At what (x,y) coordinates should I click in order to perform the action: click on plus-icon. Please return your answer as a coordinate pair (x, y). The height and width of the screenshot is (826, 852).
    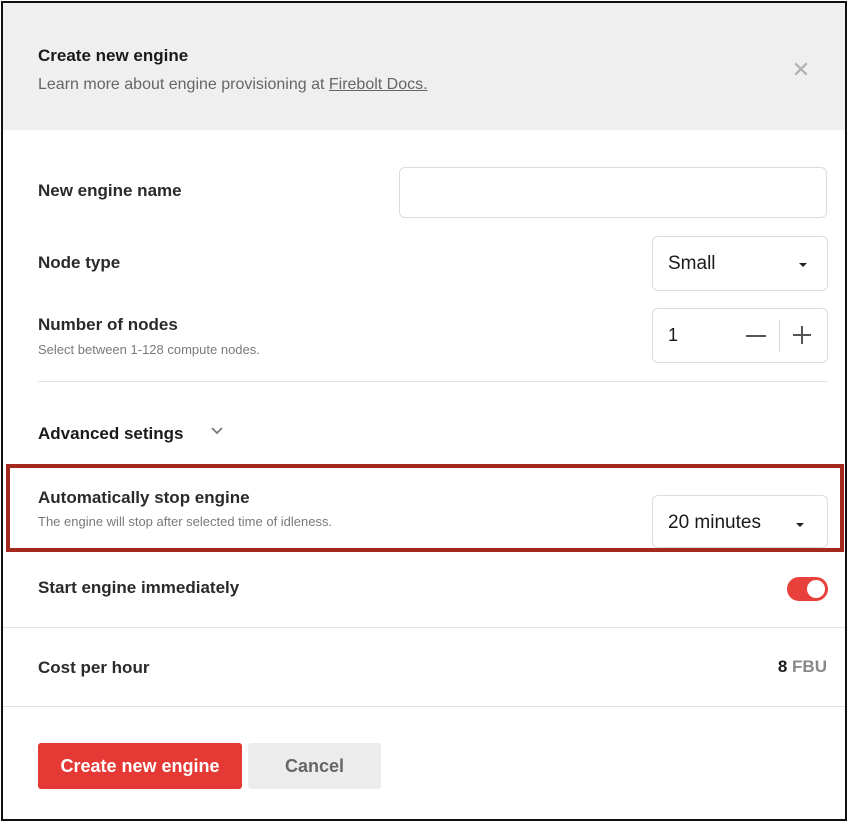
    Looking at the image, I should click on (802, 335).